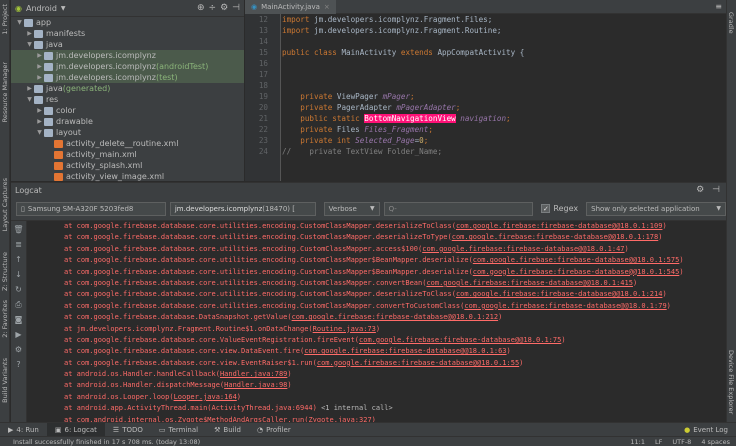  What do you see at coordinates (508, 118) in the screenshot?
I see `code-token: ;` at bounding box center [508, 118].